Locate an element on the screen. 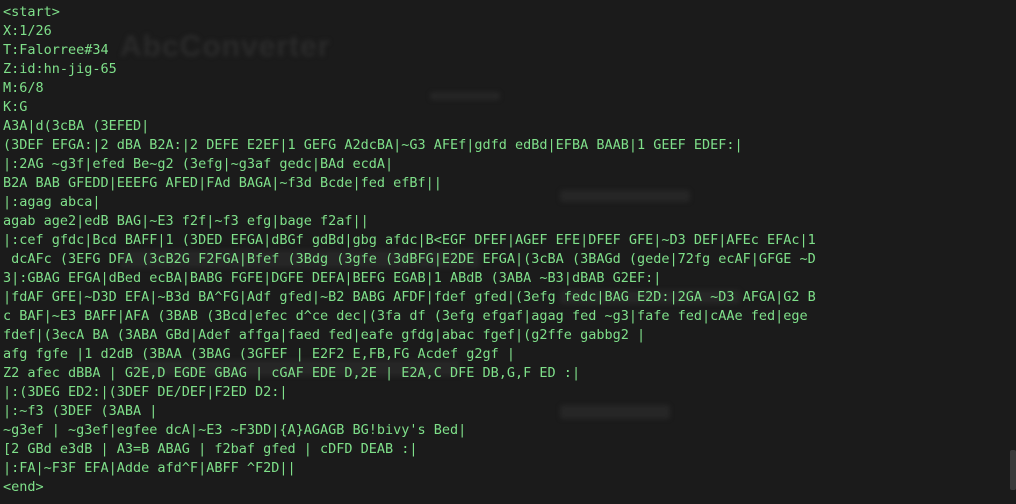  terminal-line: |:~f3 (3DEF (3ABA | is located at coordinates (80, 411).